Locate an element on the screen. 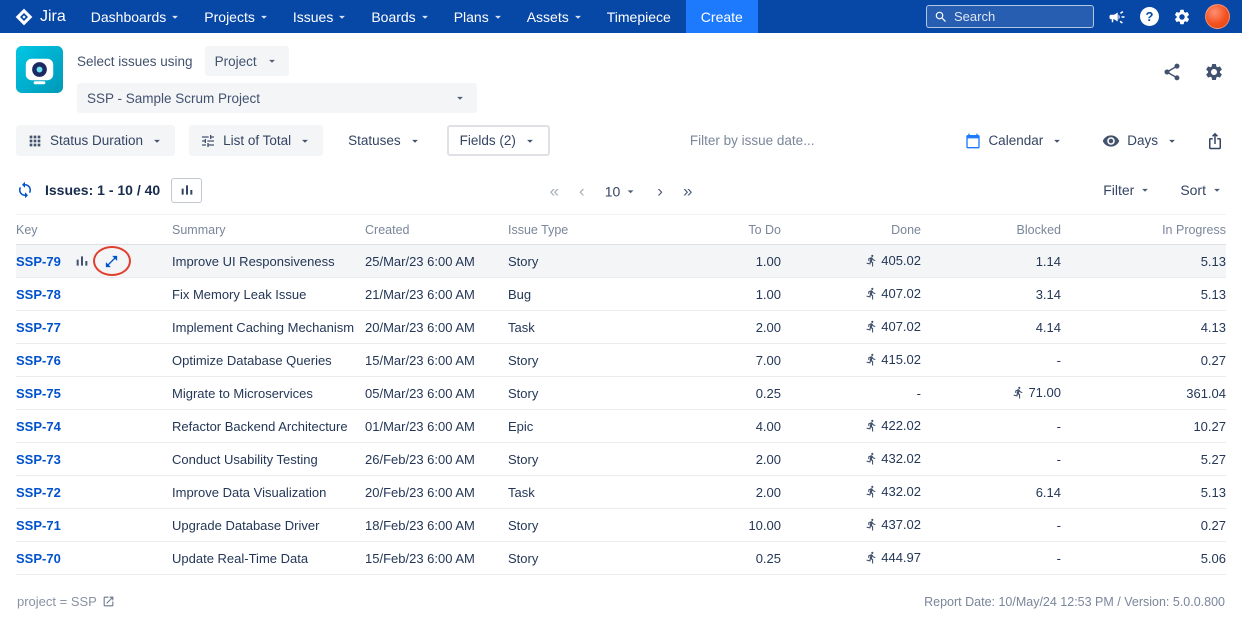 This screenshot has width=1242, height=617. nav-item-projects: Projects is located at coordinates (237, 16).